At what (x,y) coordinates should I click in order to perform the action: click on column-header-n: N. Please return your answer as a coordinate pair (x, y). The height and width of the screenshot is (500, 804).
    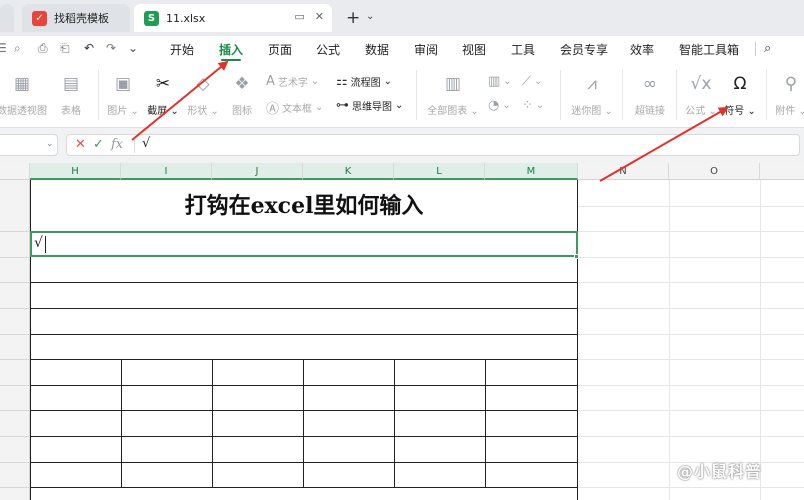
    Looking at the image, I should click on (623, 171).